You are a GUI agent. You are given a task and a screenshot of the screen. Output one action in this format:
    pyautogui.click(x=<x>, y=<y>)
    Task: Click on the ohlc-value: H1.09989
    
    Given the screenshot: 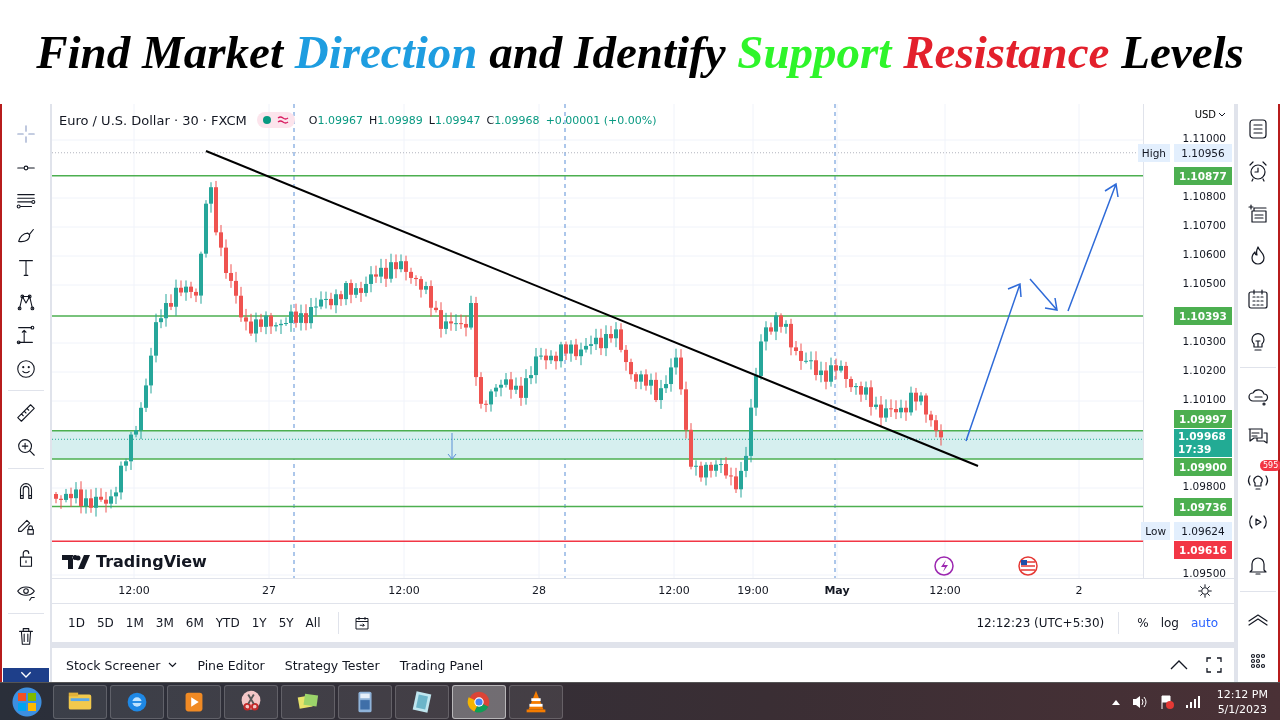 What is the action you would take?
    pyautogui.click(x=396, y=120)
    